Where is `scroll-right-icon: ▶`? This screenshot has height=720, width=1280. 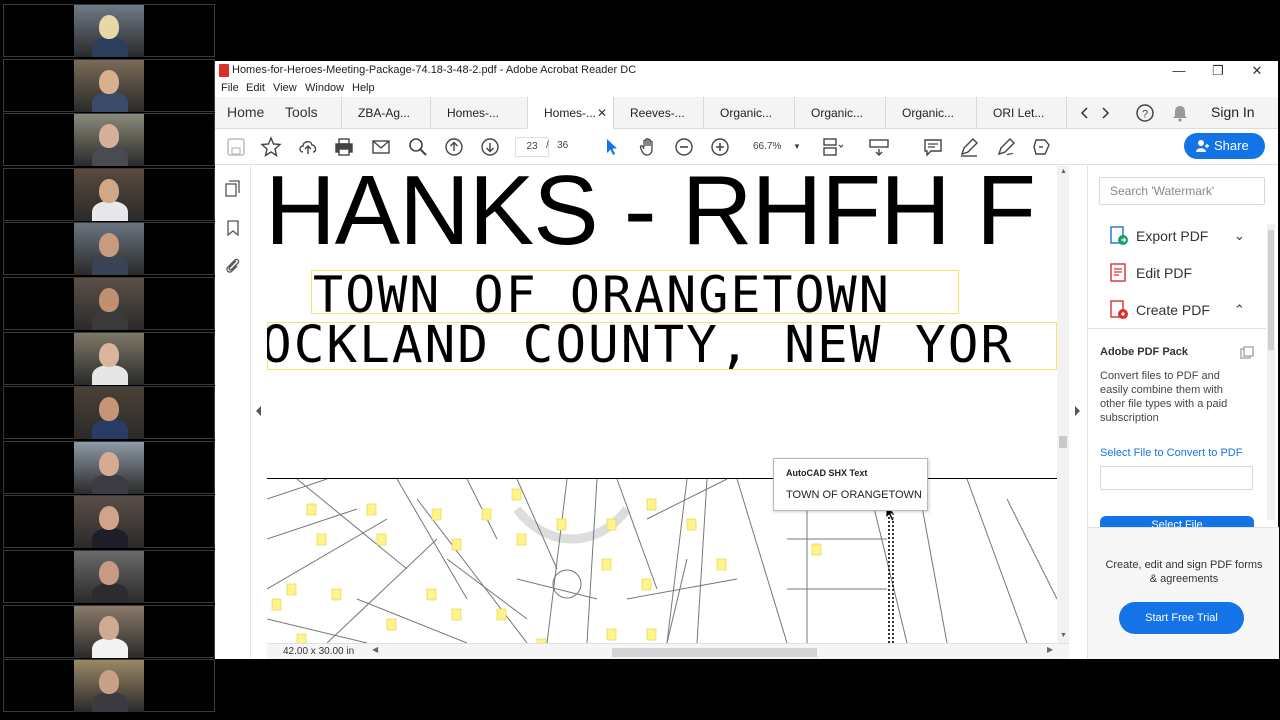 scroll-right-icon: ▶ is located at coordinates (1050, 649).